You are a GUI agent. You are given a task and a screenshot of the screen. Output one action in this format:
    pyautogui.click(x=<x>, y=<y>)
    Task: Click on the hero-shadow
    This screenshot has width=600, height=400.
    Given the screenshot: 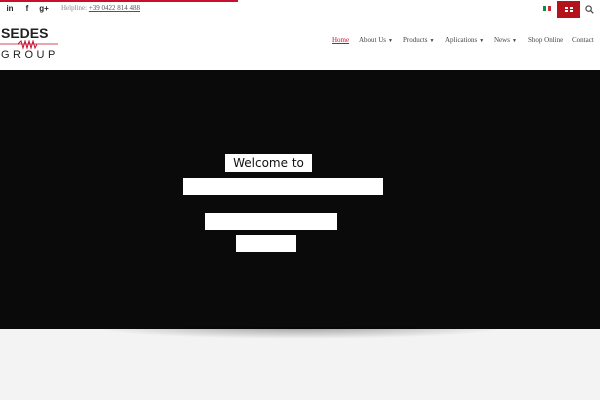 What is the action you would take?
    pyautogui.click(x=300, y=333)
    